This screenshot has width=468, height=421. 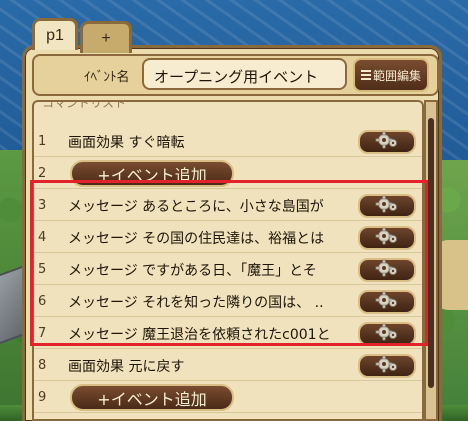 What do you see at coordinates (42, 365) in the screenshot?
I see `row-number: 8` at bounding box center [42, 365].